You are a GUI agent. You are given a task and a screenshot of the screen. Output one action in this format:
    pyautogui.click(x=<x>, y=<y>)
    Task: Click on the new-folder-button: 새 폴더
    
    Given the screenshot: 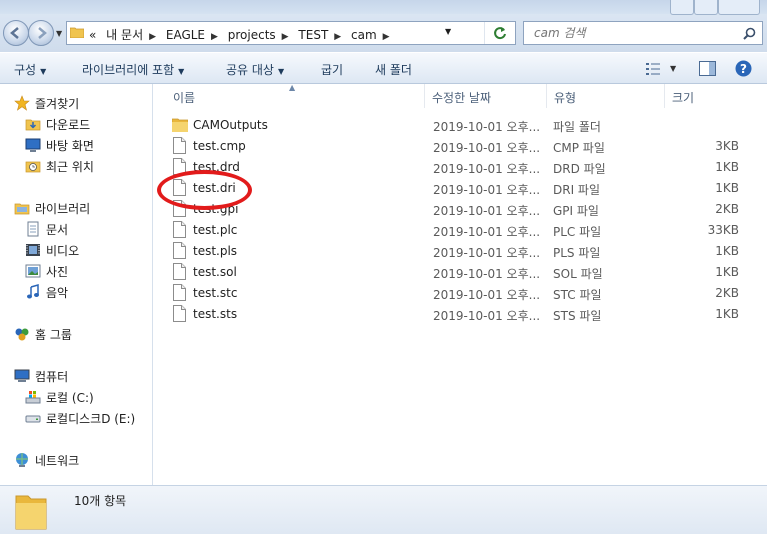 What is the action you would take?
    pyautogui.click(x=393, y=69)
    